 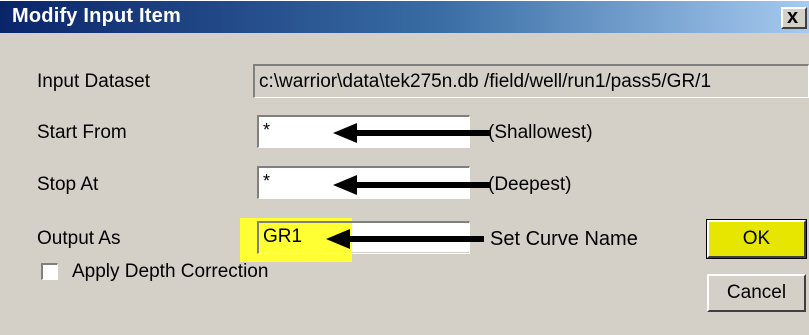 I want to click on input-dataset-label: Input Dataset, so click(x=94, y=81).